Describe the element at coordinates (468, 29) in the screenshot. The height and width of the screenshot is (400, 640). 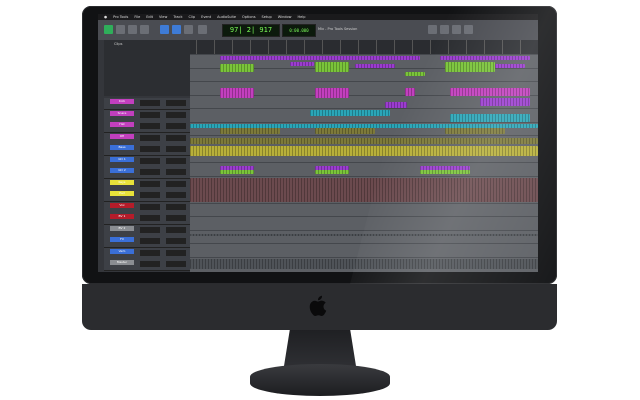
I see `record-button` at that location.